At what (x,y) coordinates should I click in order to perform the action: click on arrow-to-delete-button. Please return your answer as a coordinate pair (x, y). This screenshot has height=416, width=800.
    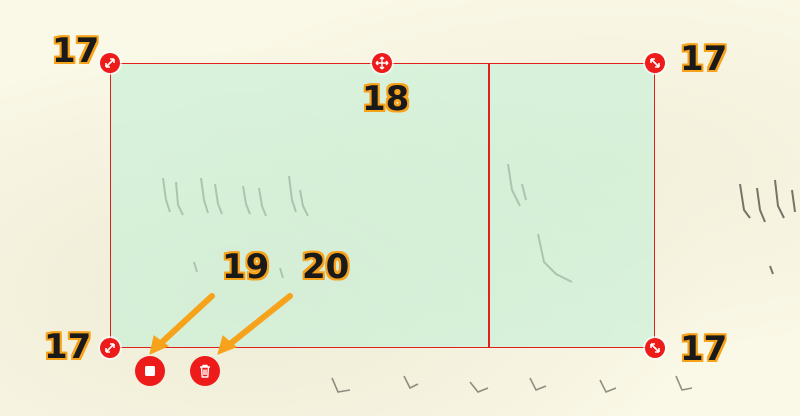
    Looking at the image, I should click on (260, 320).